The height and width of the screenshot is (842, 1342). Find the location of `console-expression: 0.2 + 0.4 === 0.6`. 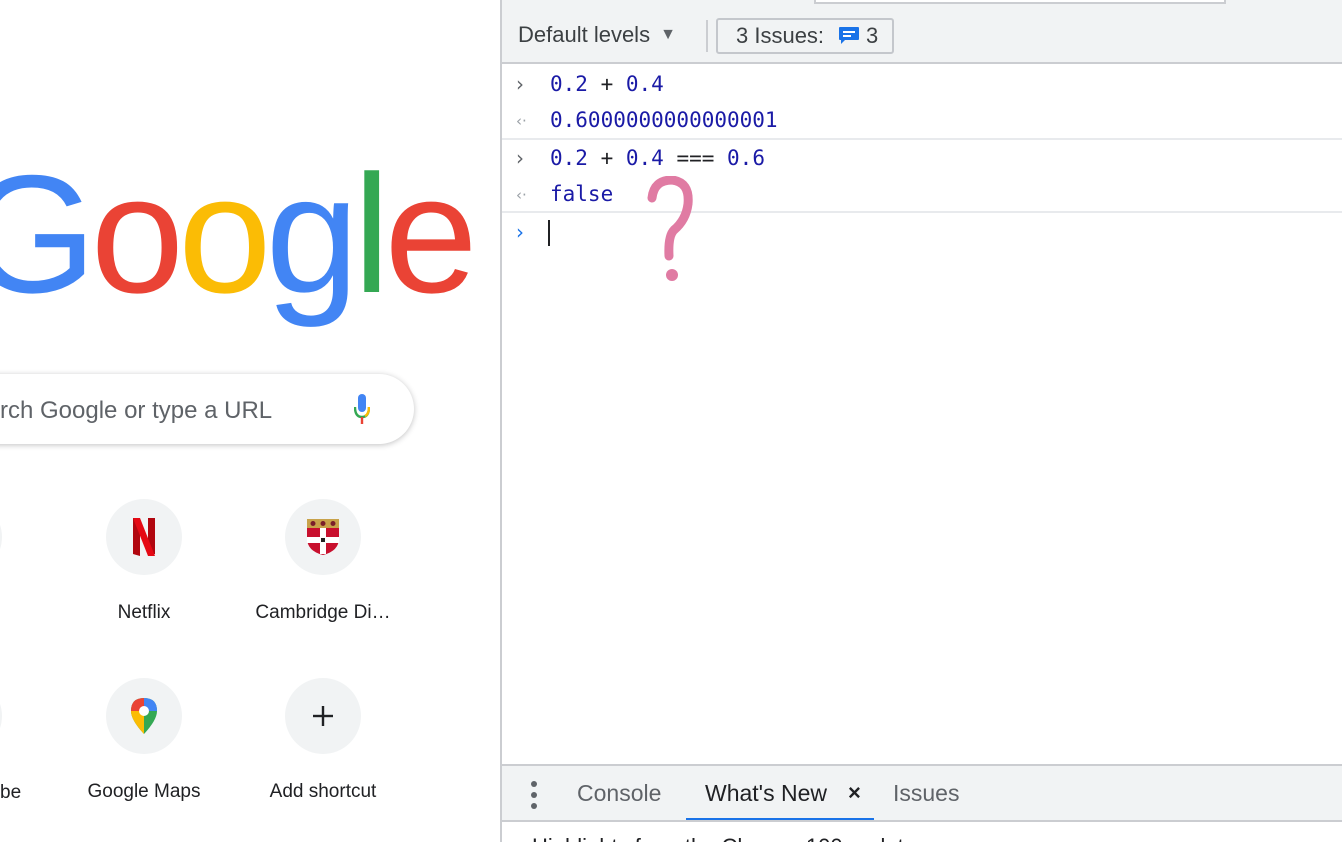

console-expression: 0.2 + 0.4 === 0.6 is located at coordinates (657, 158).